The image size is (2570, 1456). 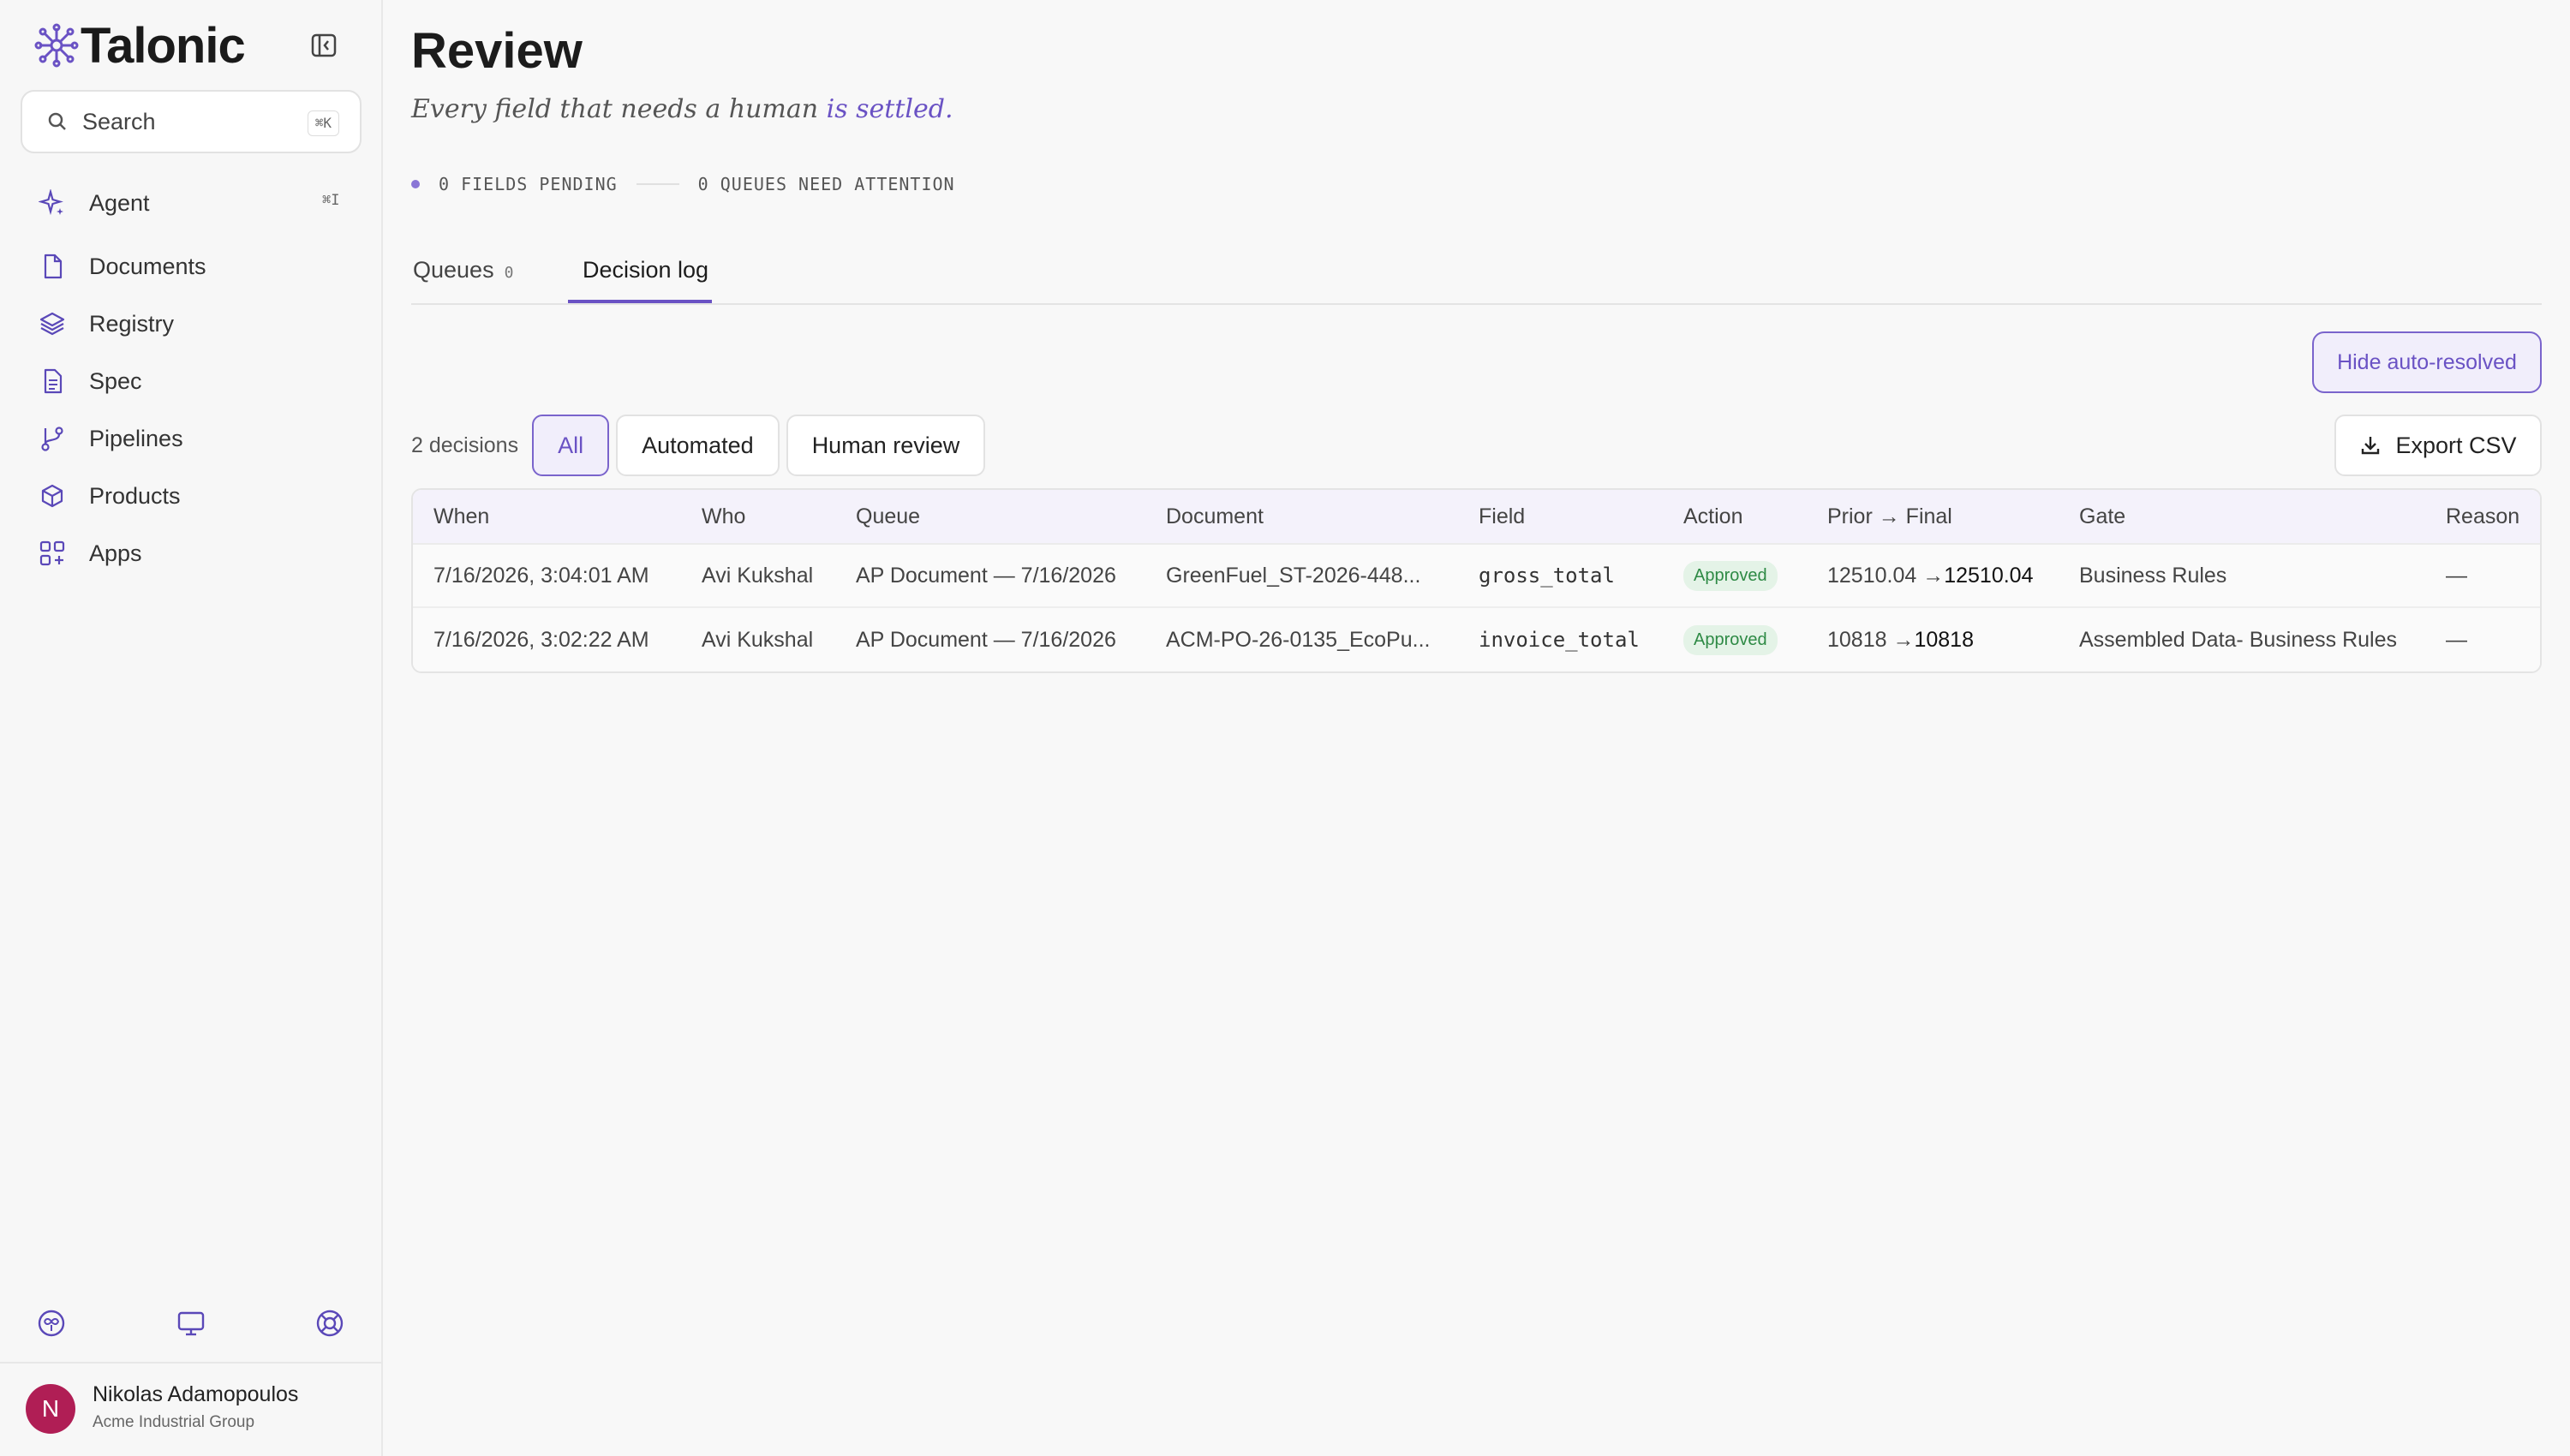 I want to click on cell-prior-final: 12510.04 → 12510.04, so click(x=1930, y=575).